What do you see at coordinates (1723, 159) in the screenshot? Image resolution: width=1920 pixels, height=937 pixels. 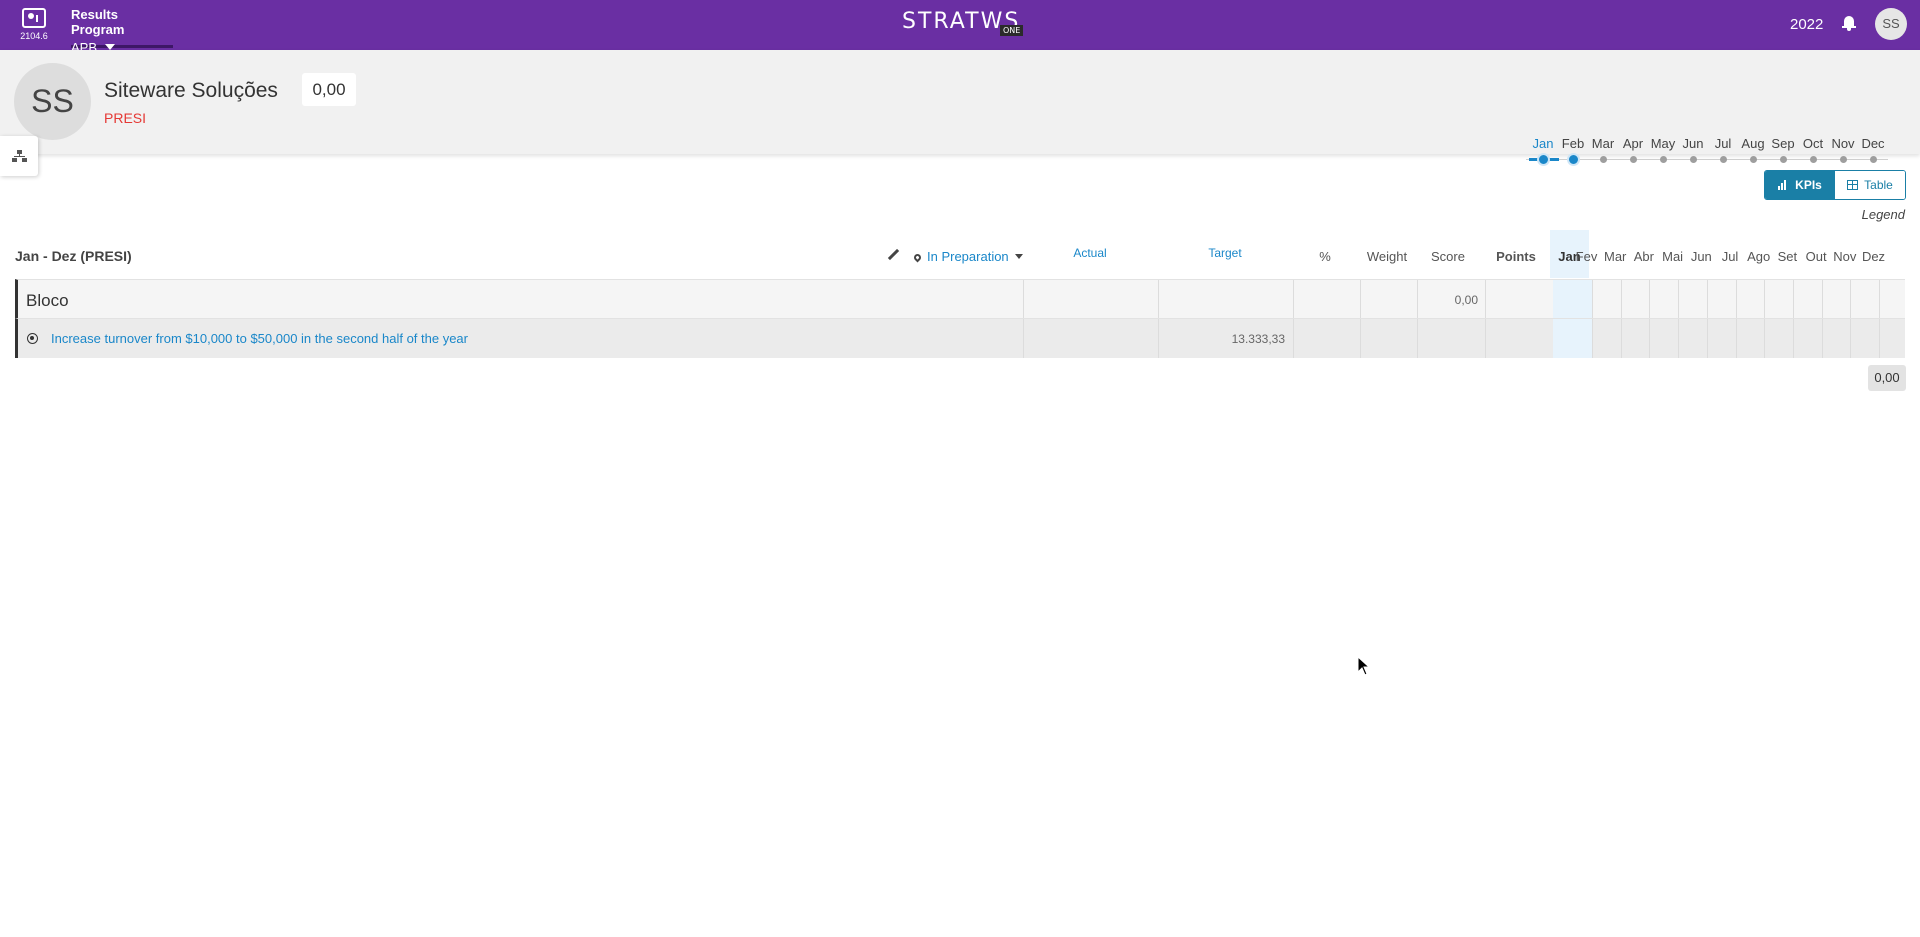 I see `month-dot-jul` at bounding box center [1723, 159].